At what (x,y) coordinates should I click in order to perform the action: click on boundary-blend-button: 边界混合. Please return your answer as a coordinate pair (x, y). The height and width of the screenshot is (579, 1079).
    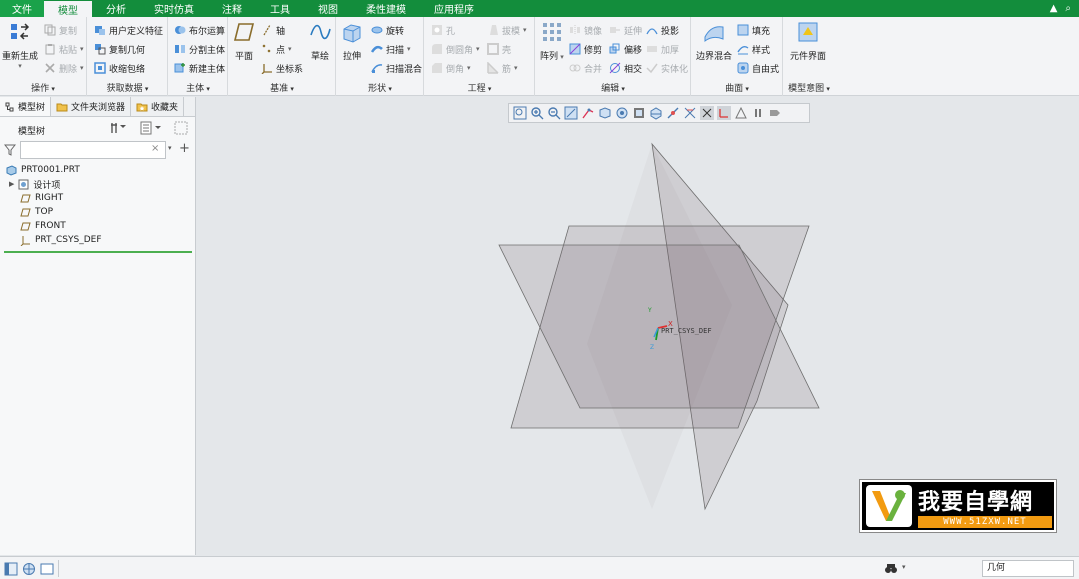
    Looking at the image, I should click on (714, 41).